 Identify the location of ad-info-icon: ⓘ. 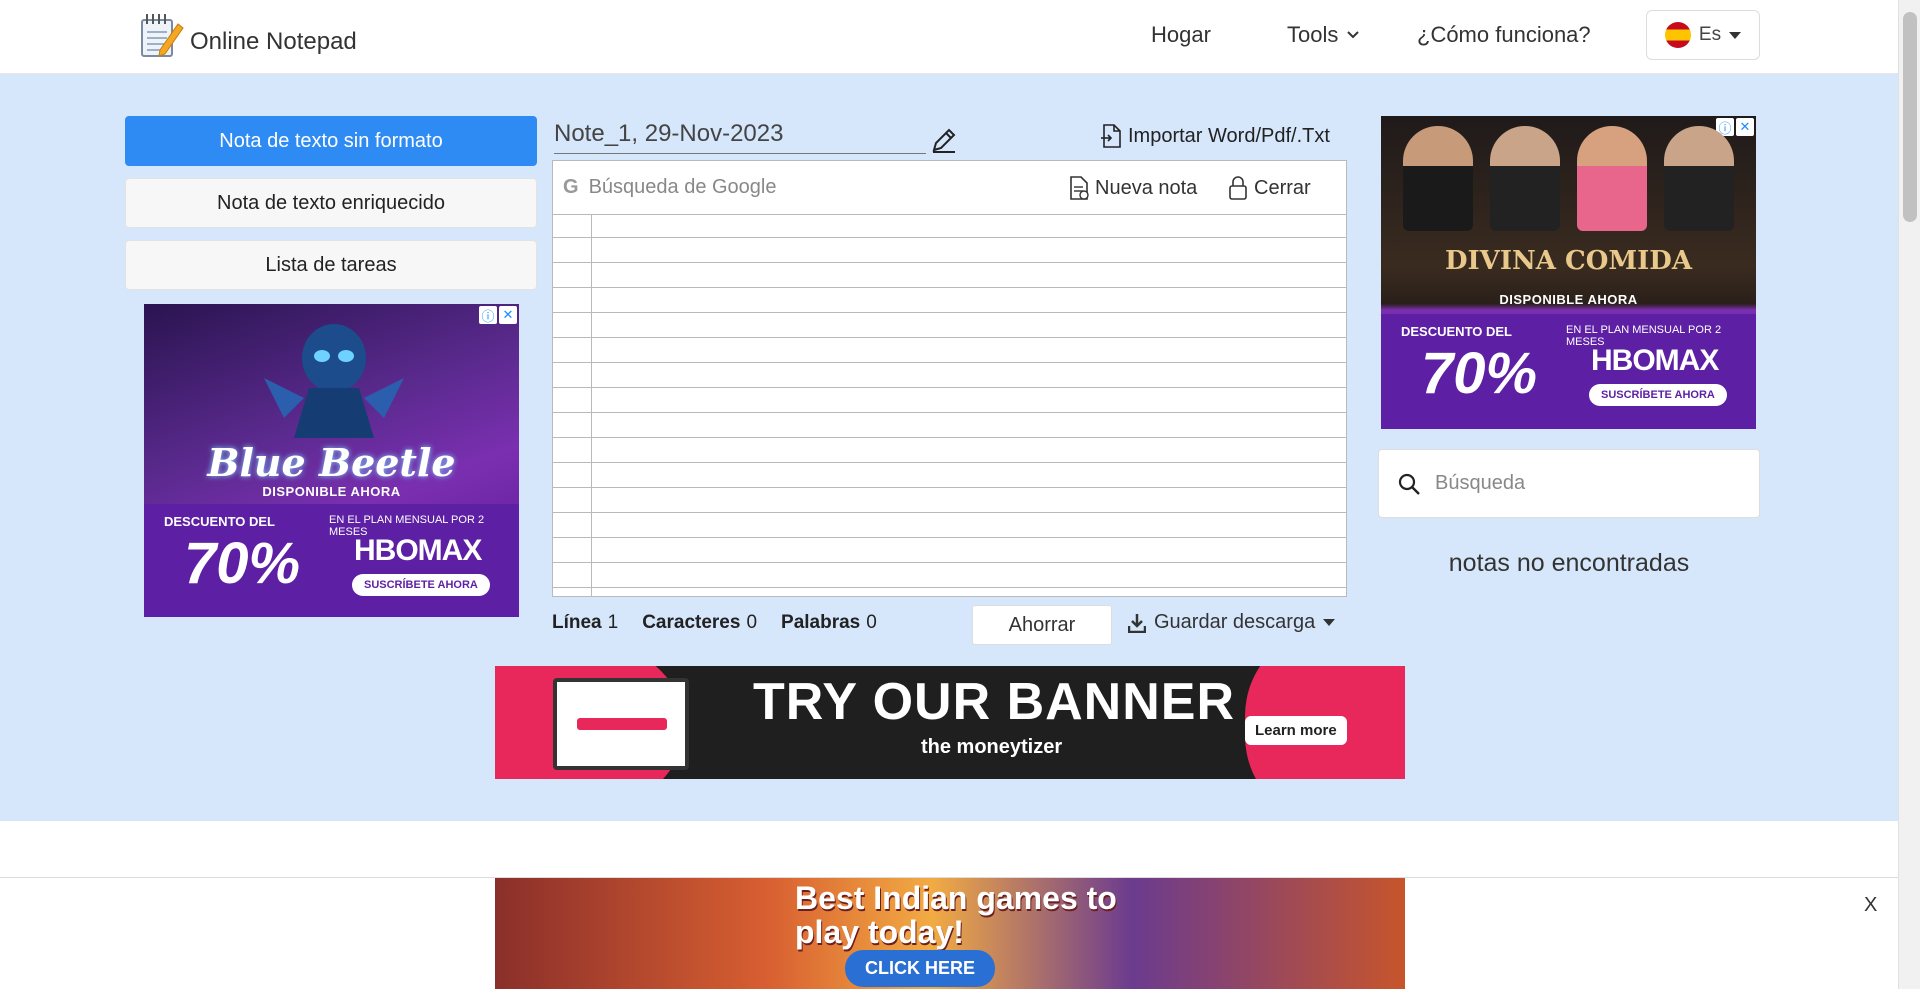
(488, 315).